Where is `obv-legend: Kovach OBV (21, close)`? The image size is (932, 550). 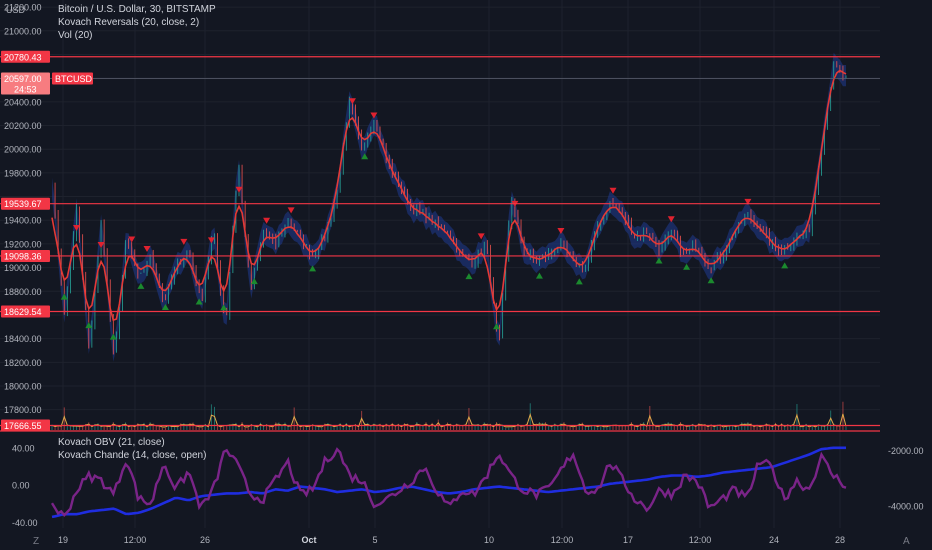
obv-legend: Kovach OBV (21, close) is located at coordinates (111, 443).